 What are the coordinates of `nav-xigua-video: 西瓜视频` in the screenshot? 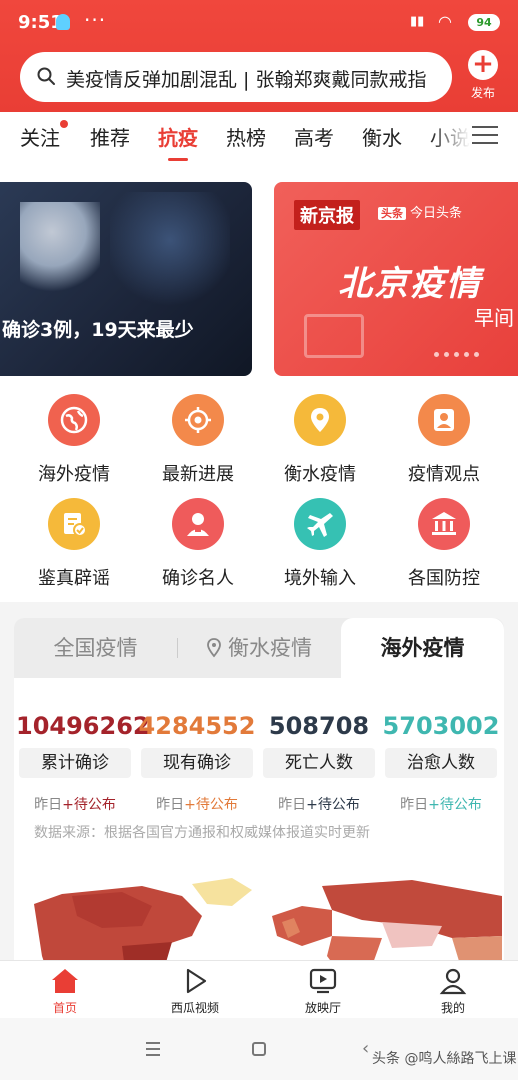 It's located at (195, 991).